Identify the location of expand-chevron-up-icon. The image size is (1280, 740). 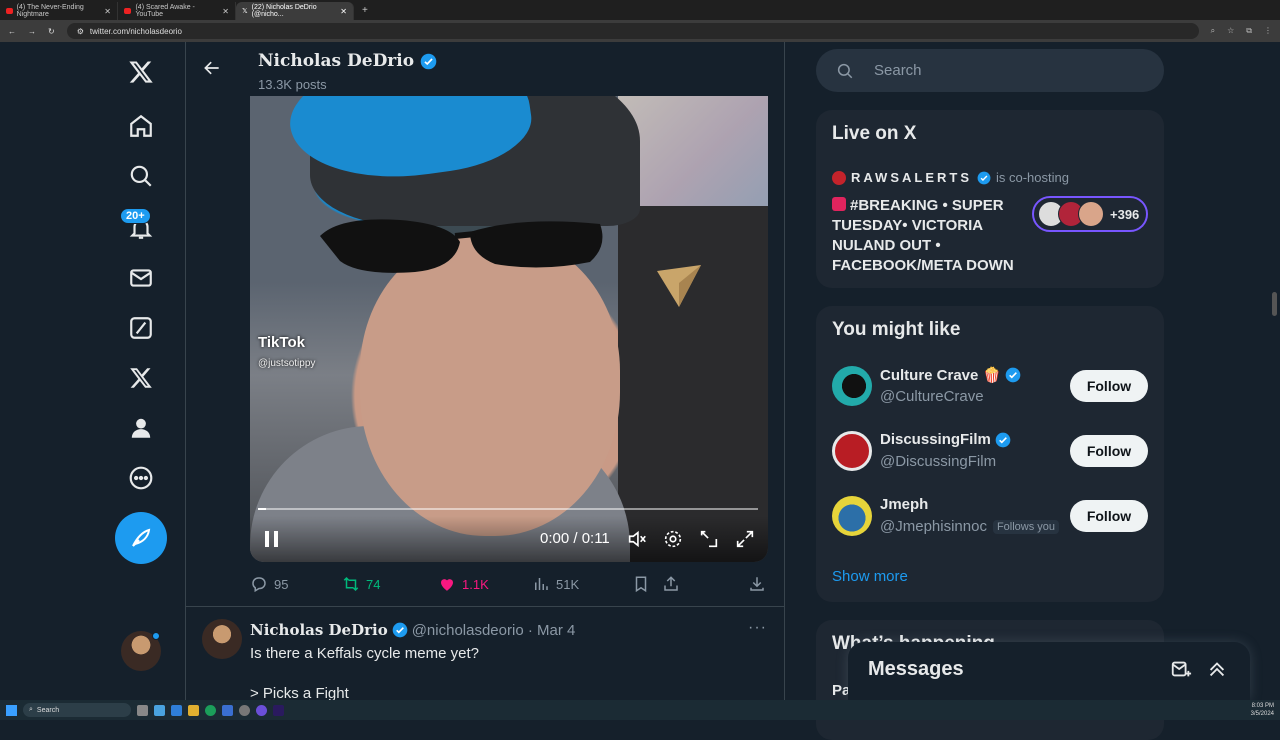
(1217, 669).